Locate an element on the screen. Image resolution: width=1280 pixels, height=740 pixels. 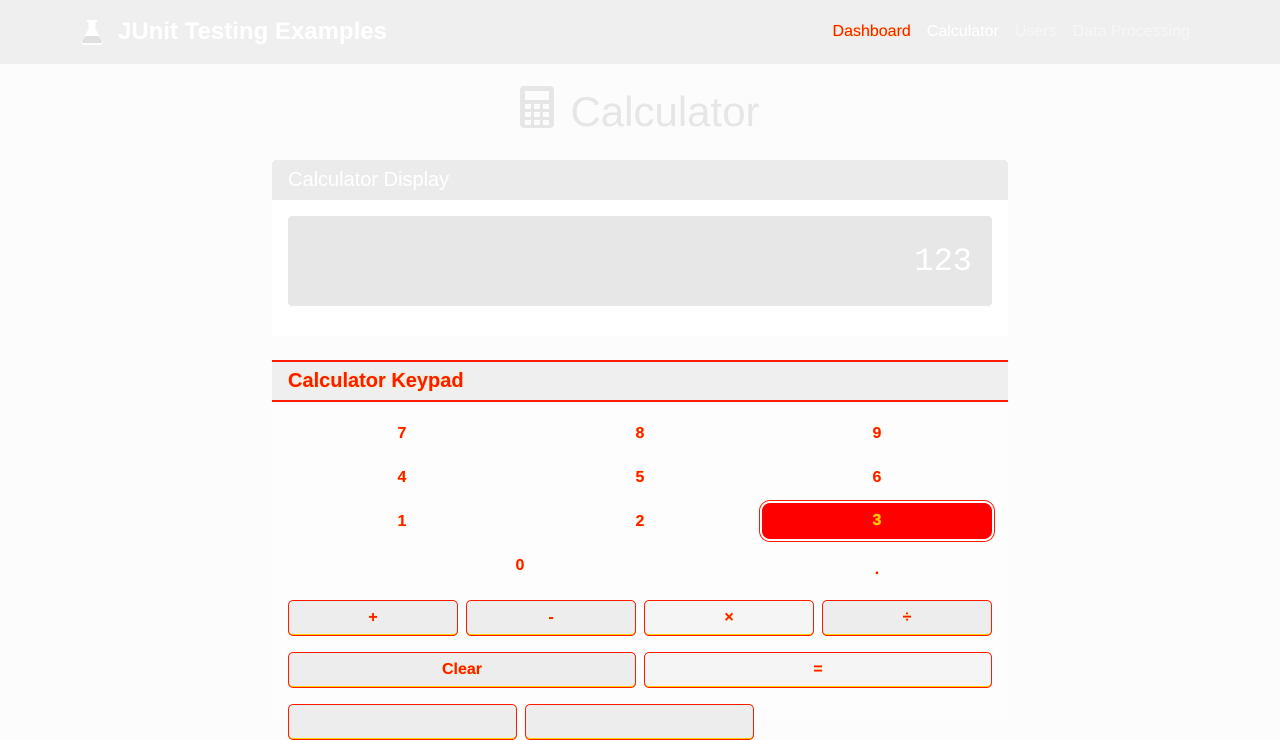
key-8: 8 is located at coordinates (640, 434).